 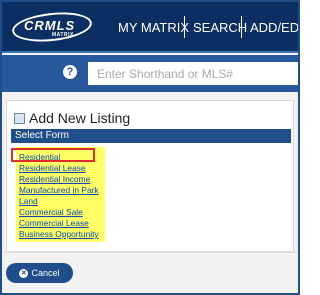 What do you see at coordinates (220, 26) in the screenshot?
I see `nav-item-search: SEARCH` at bounding box center [220, 26].